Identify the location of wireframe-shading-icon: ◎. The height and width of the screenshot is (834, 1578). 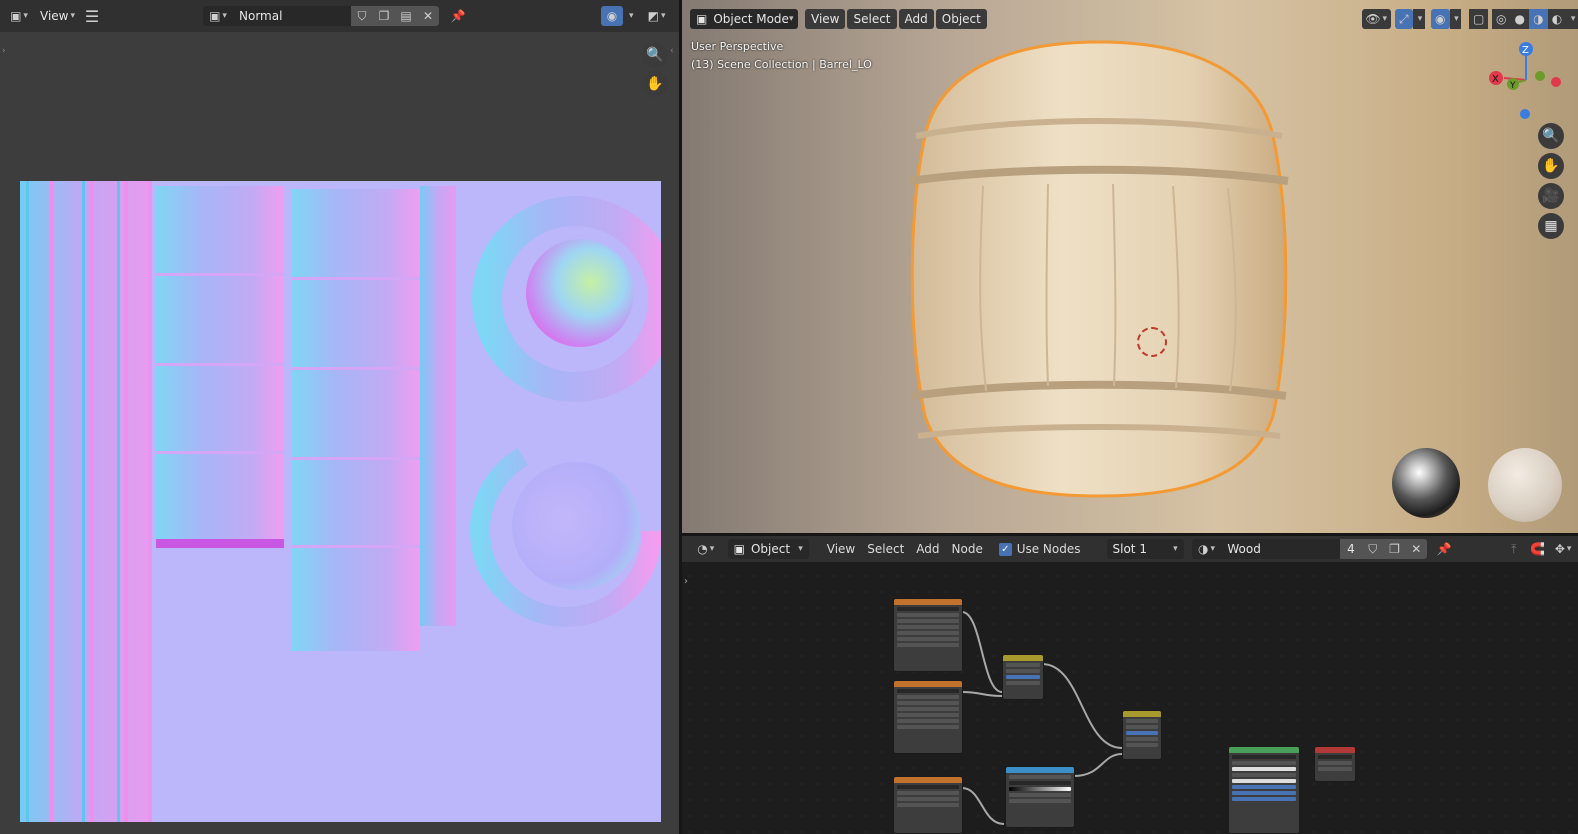
(1501, 19).